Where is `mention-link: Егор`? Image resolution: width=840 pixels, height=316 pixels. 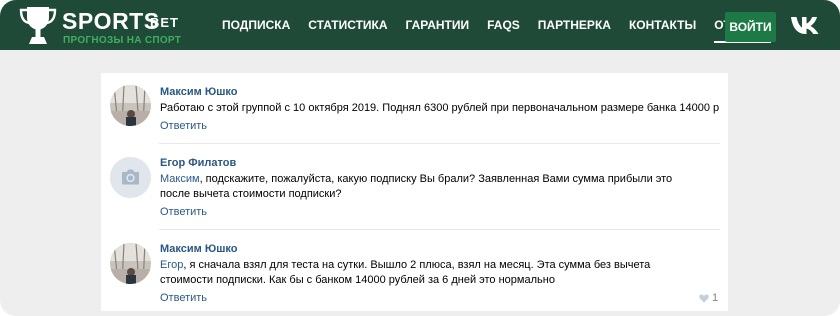 mention-link: Егор is located at coordinates (171, 265).